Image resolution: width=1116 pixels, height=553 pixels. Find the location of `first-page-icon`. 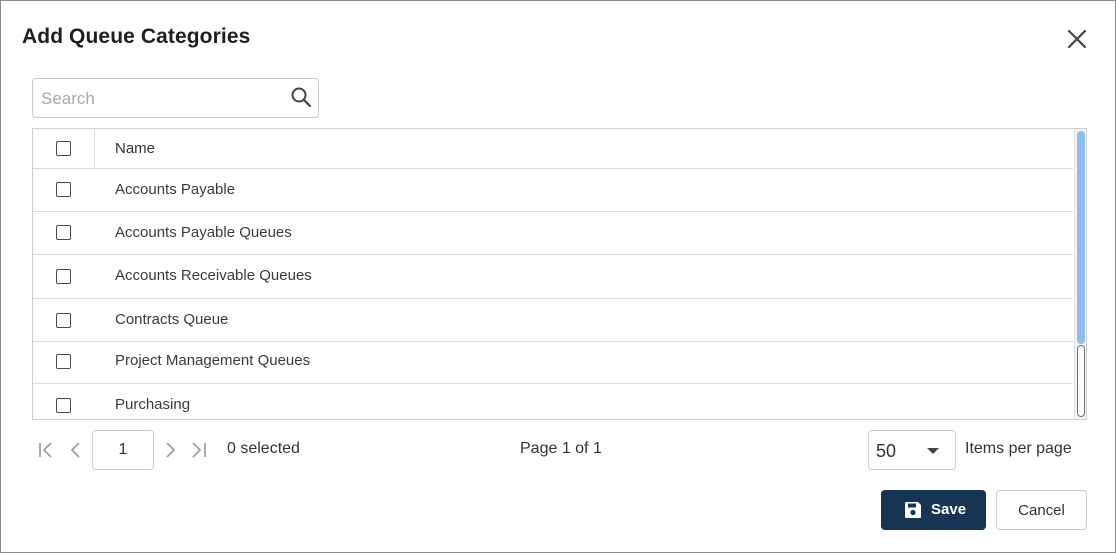

first-page-icon is located at coordinates (47, 450).